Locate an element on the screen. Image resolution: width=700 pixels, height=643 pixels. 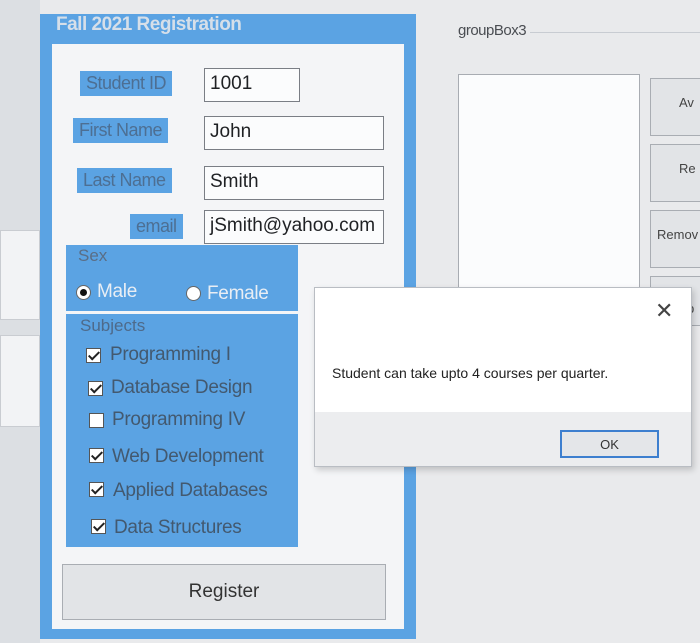
programming-iv-label: Programming IV is located at coordinates (178, 420).